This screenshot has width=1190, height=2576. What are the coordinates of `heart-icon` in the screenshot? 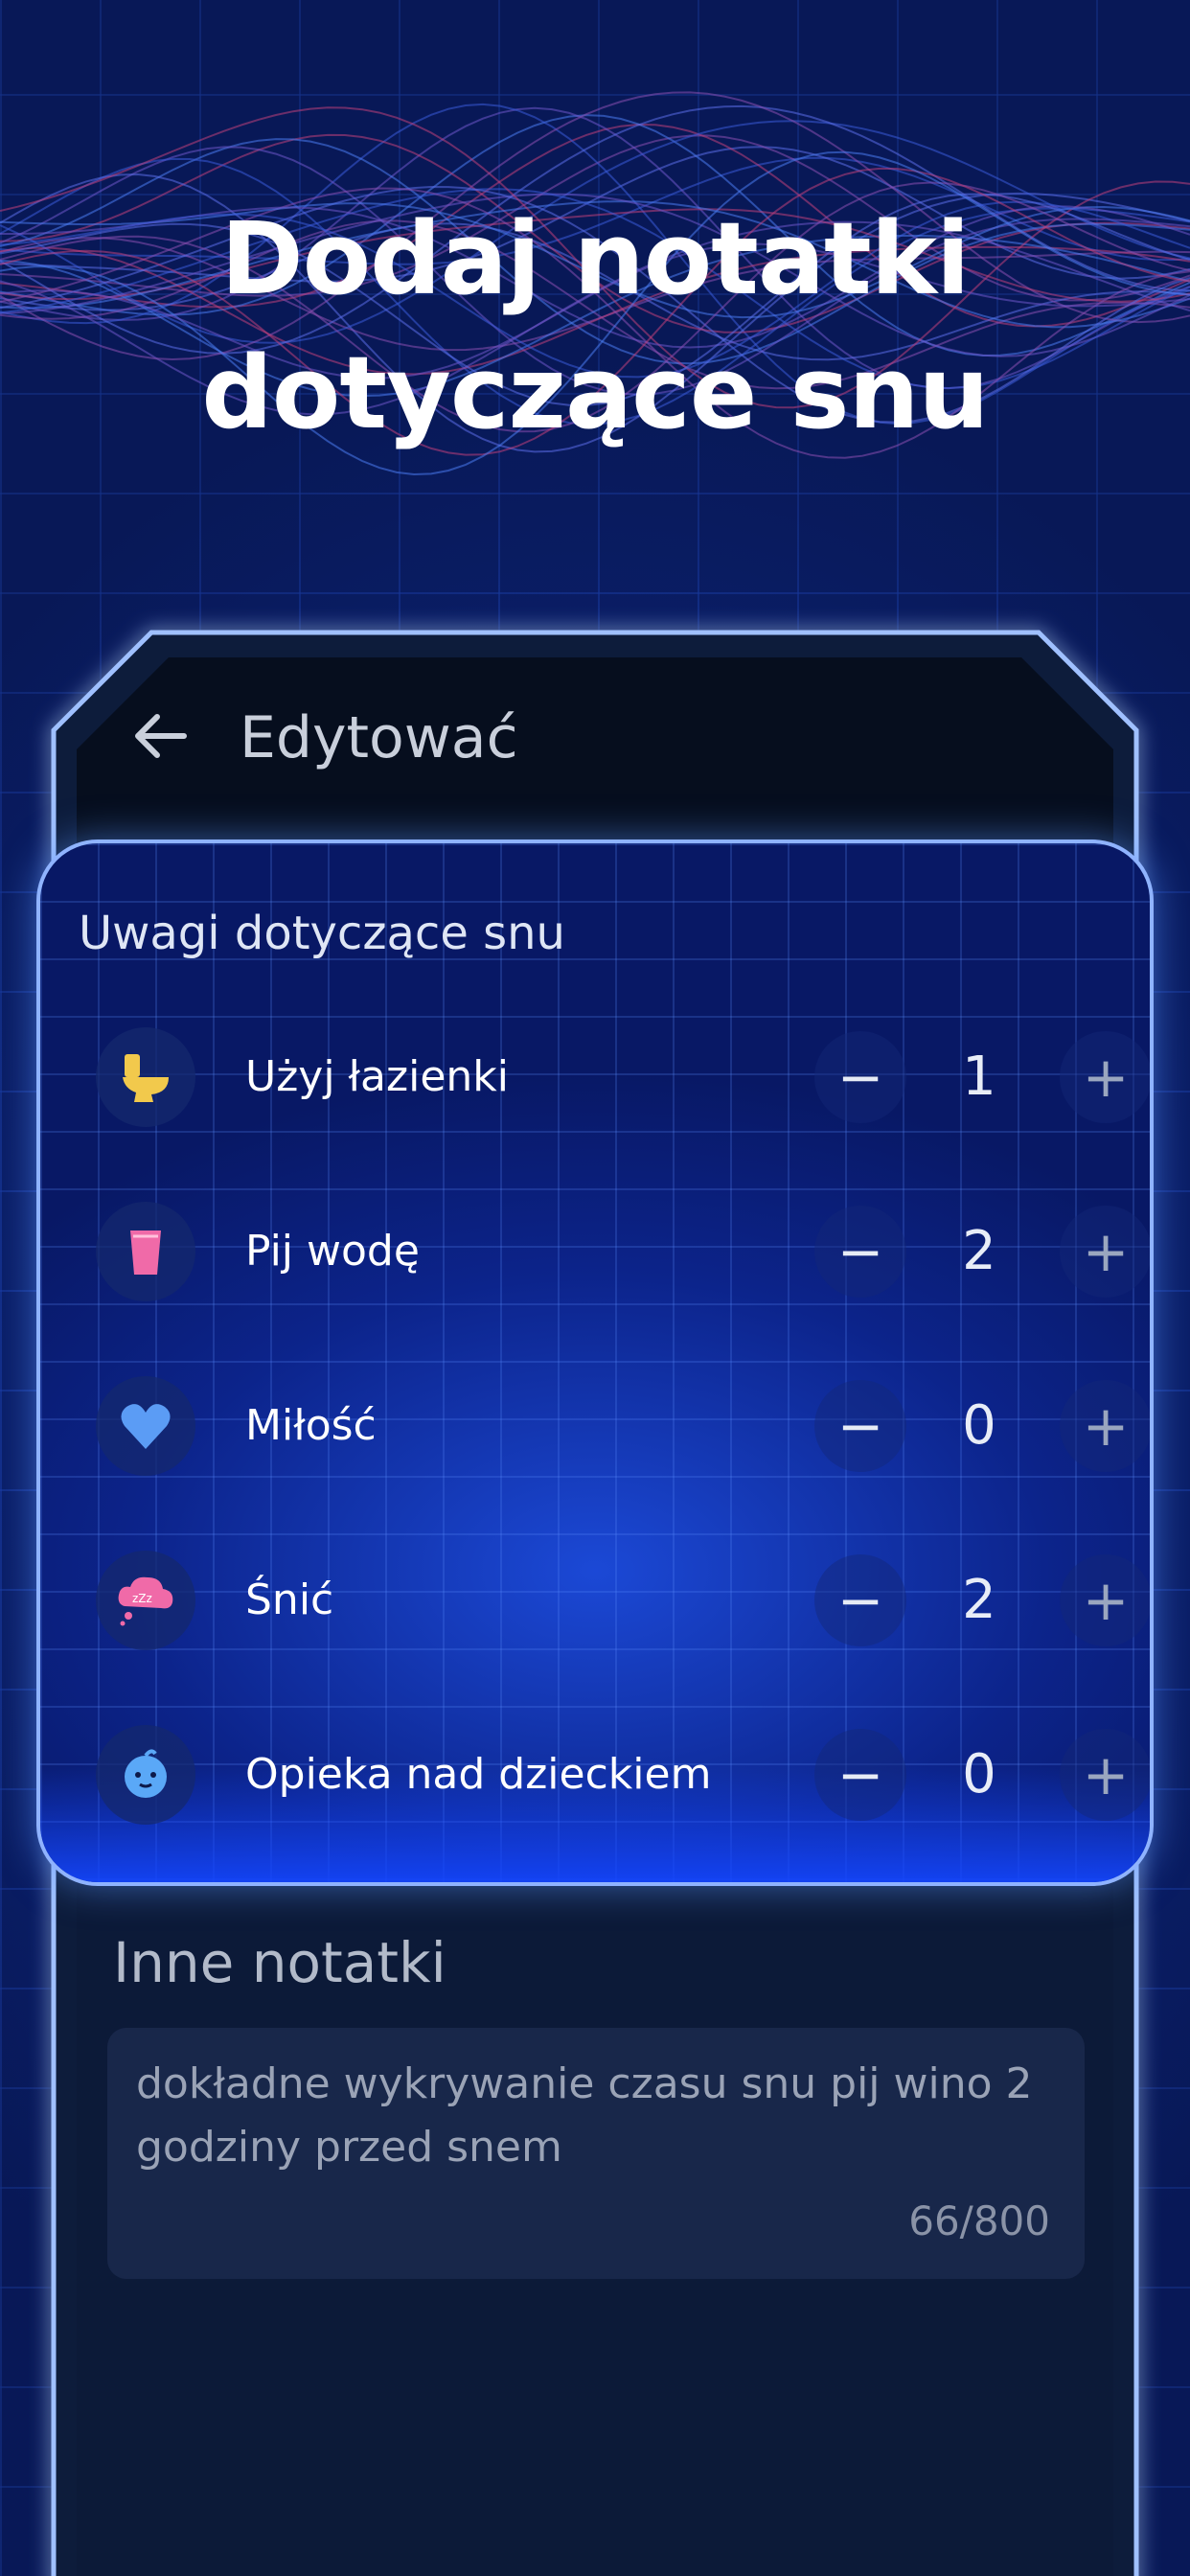 It's located at (146, 1426).